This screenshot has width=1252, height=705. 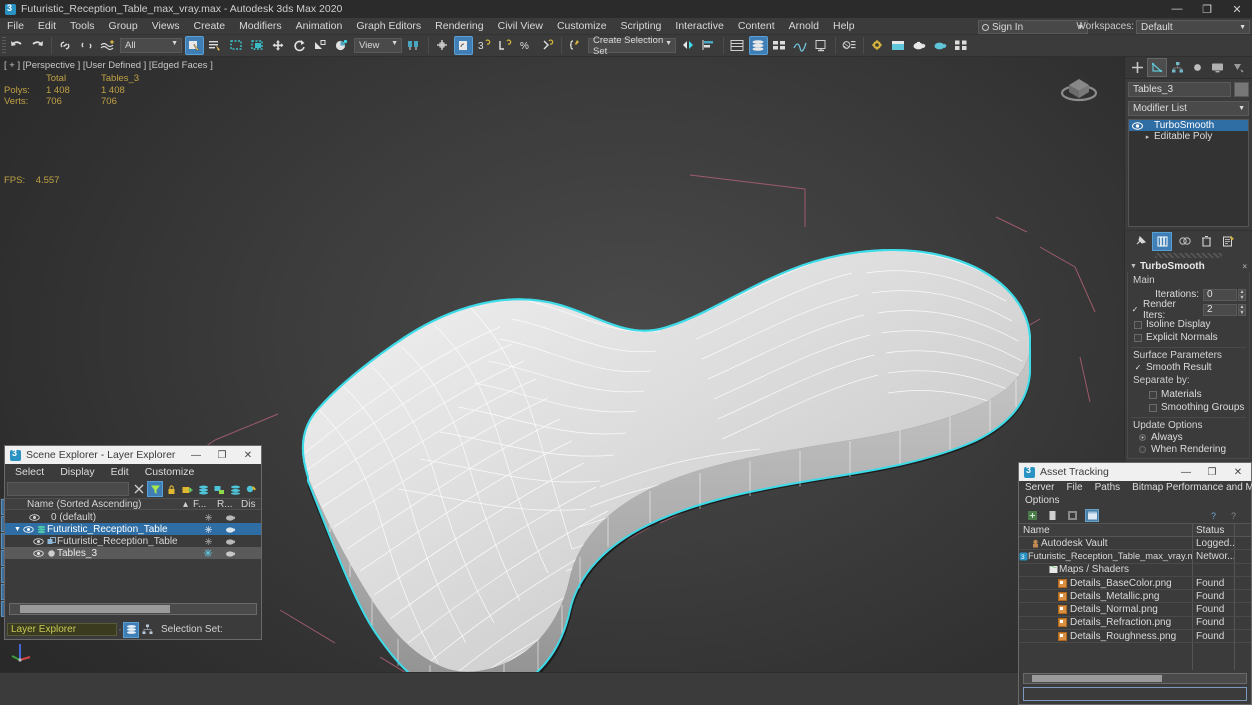 I want to click on materials-checkbox, so click(x=1153, y=394).